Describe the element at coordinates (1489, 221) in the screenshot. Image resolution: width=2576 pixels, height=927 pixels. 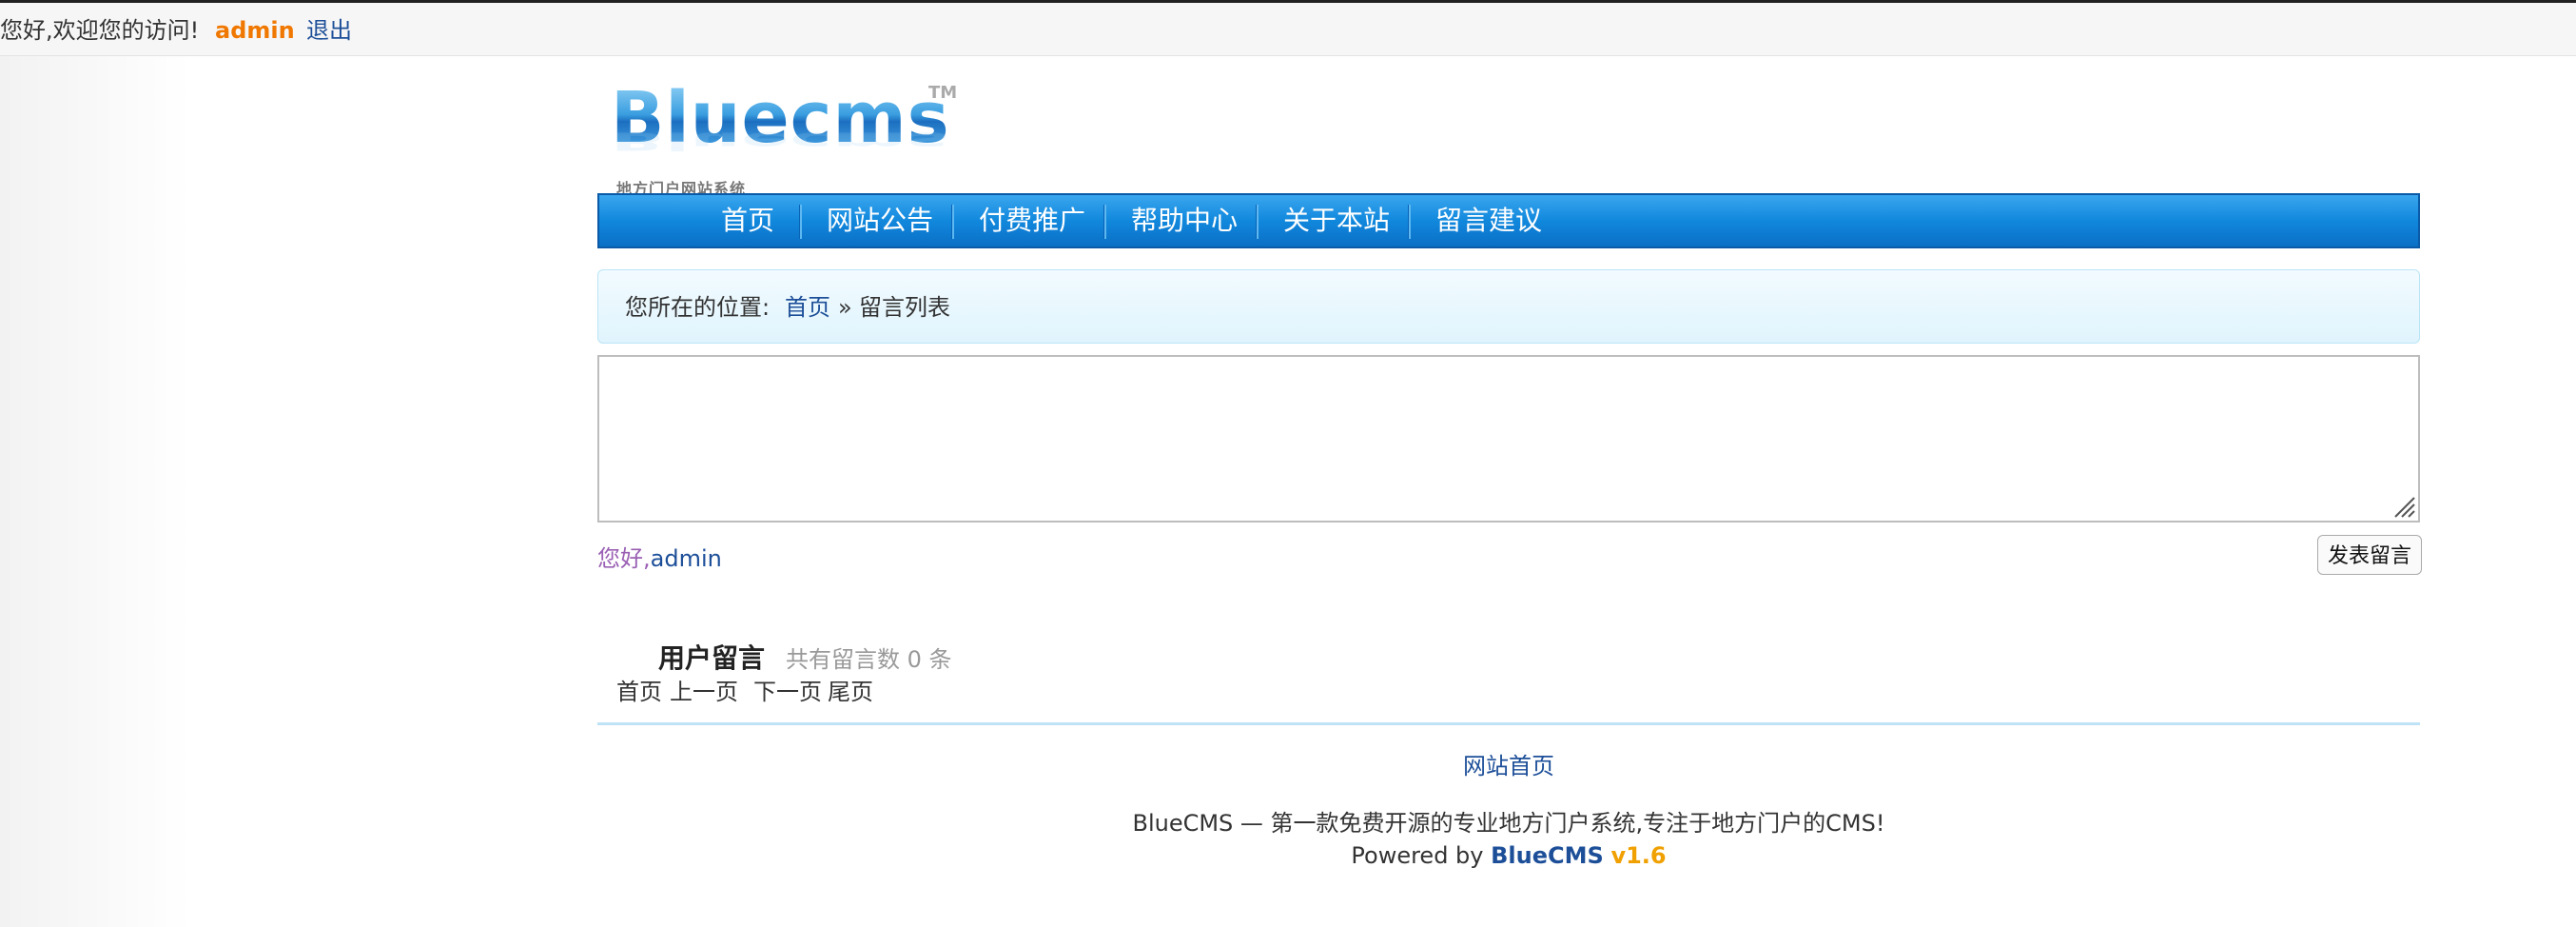
I see `nav-item-guestbook: 留言建议` at that location.